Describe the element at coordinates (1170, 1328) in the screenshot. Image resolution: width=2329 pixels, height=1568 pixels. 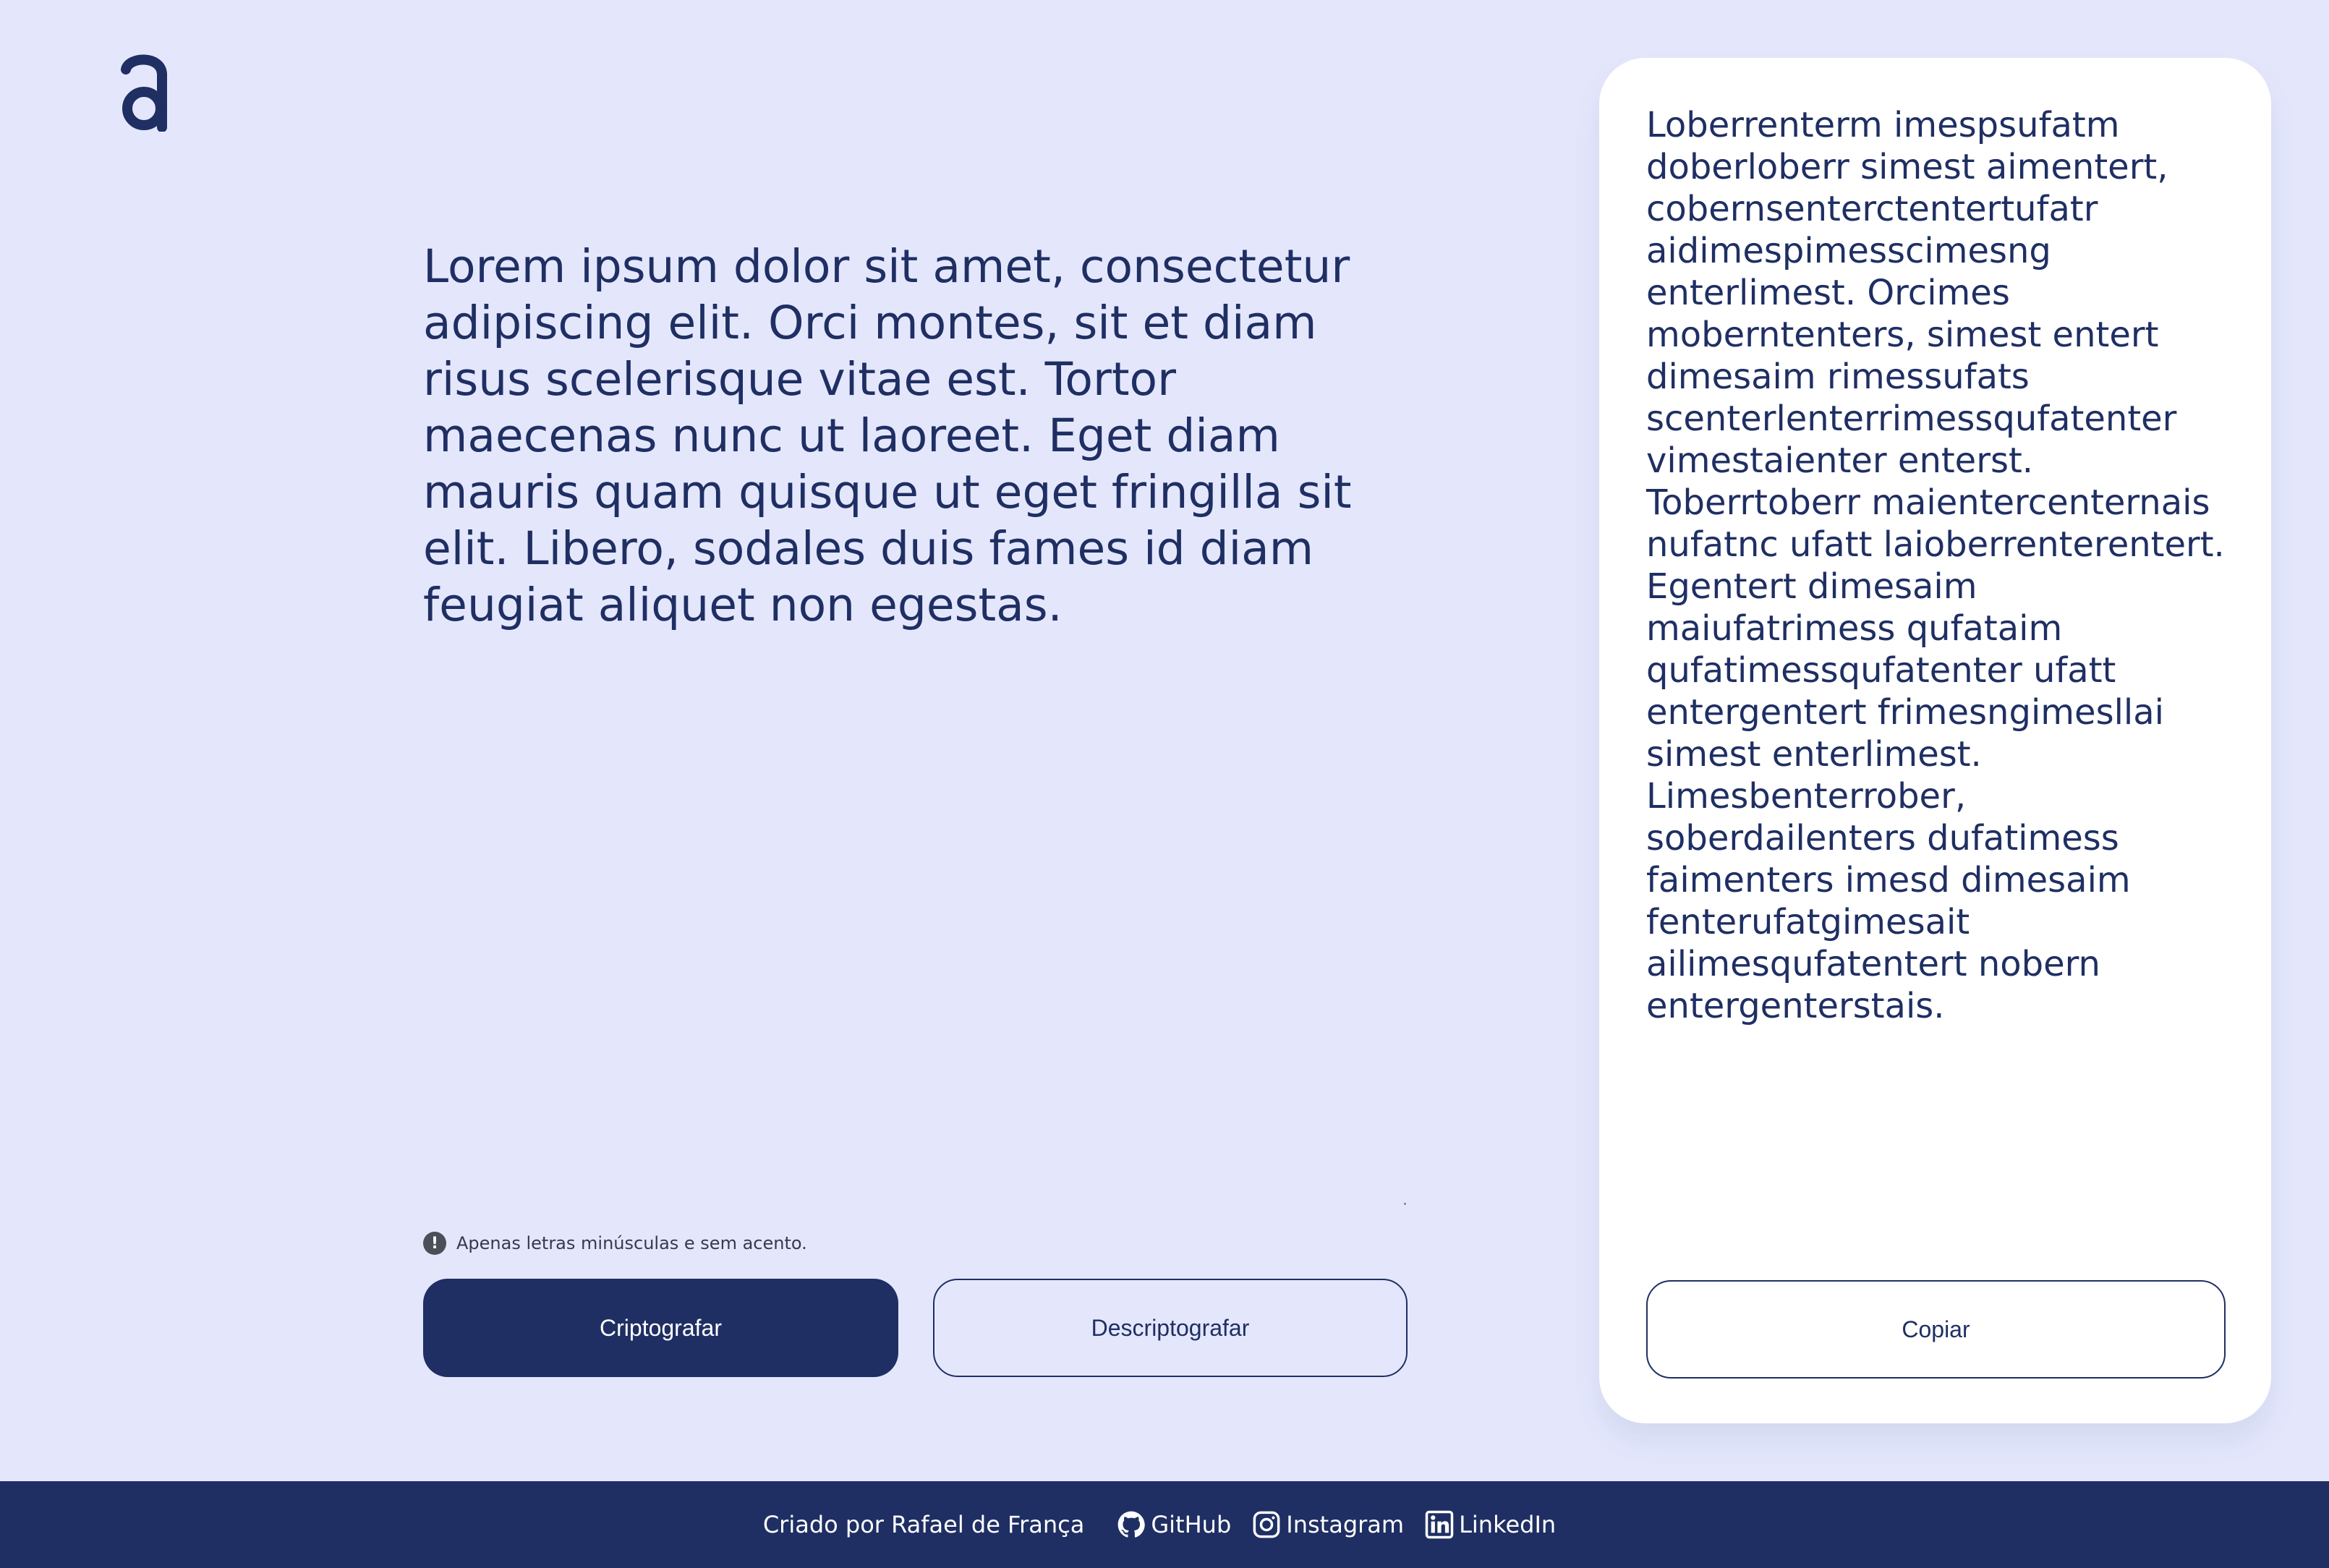
I see `decrypt-button: Descriptografar` at that location.